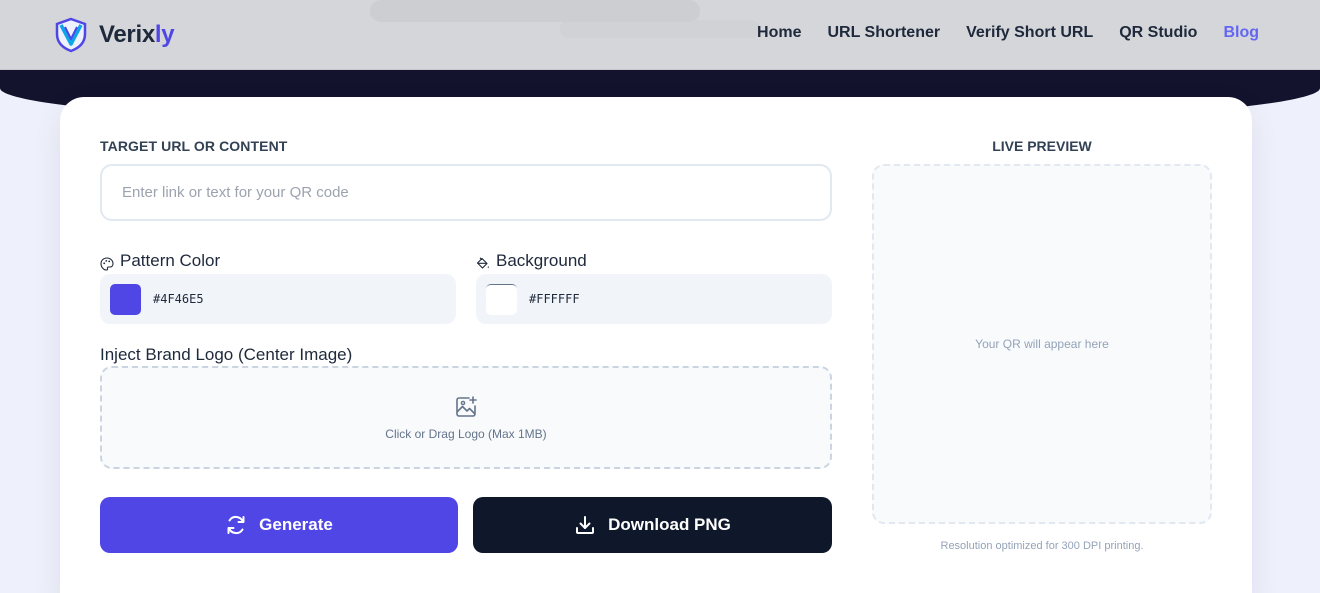 This screenshot has height=593, width=1320. I want to click on nav-blog: Blog, so click(1241, 33).